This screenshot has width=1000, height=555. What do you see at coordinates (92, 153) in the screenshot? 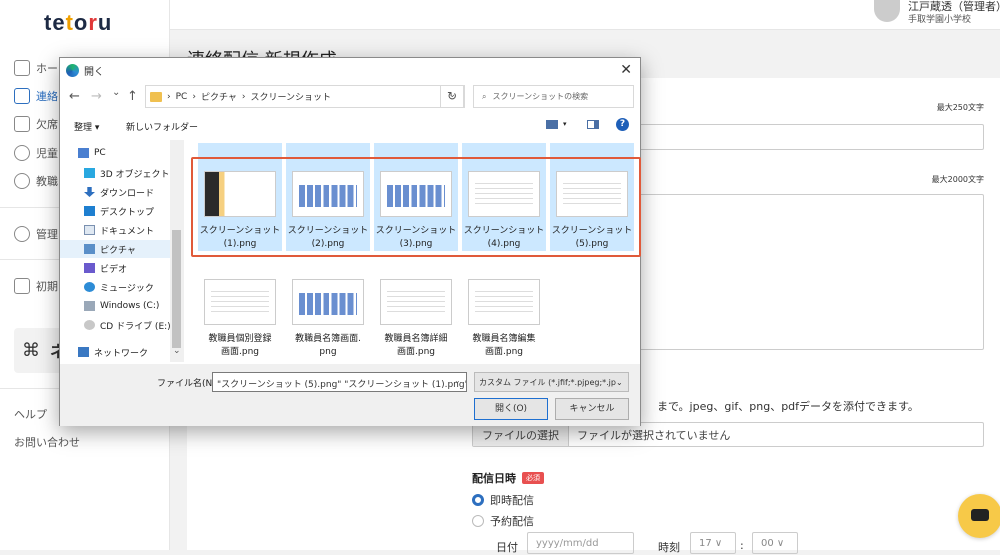
I see `tree-item-pc: PC` at bounding box center [92, 153].